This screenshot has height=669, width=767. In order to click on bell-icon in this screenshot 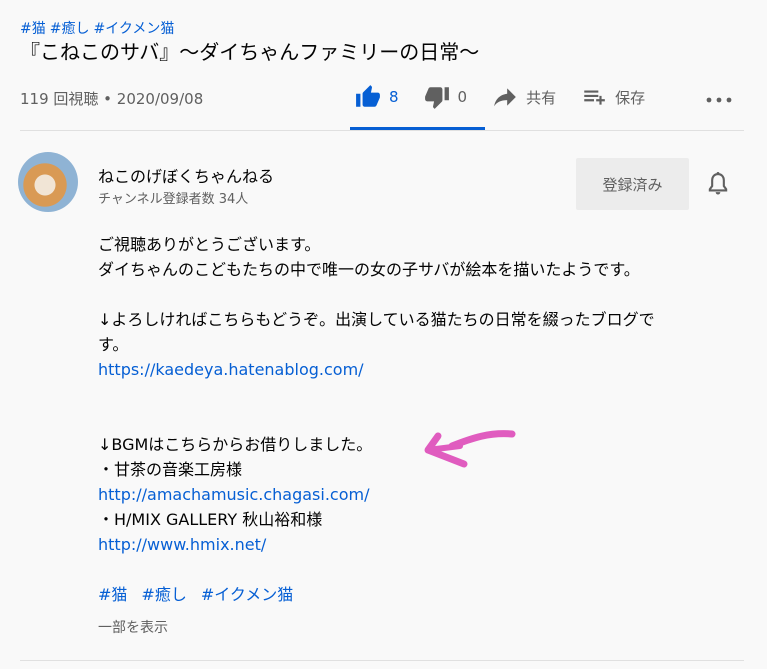, I will do `click(718, 184)`.